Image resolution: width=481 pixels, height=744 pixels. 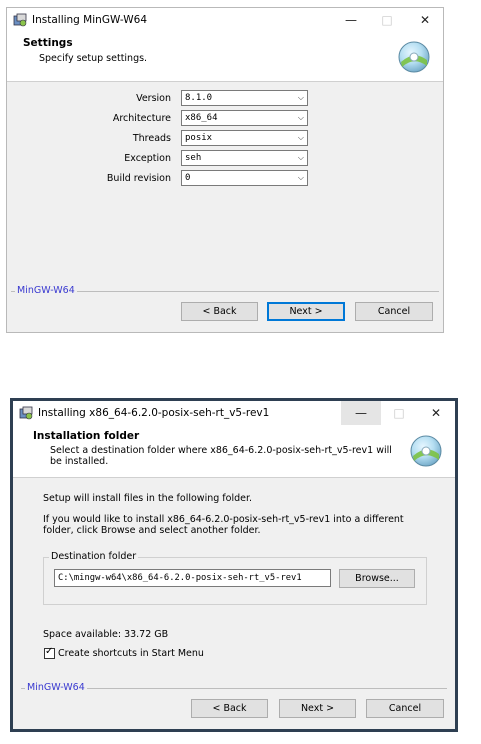 What do you see at coordinates (93, 58) in the screenshot?
I see `page-subtitle: Specify setup settings.` at bounding box center [93, 58].